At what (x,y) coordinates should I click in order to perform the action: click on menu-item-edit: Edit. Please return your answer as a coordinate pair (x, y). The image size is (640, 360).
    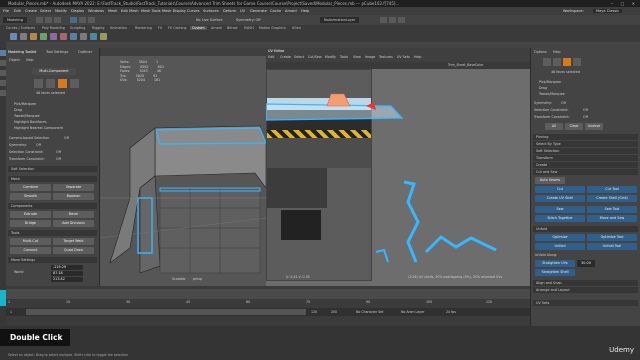
    Looking at the image, I should click on (17, 11).